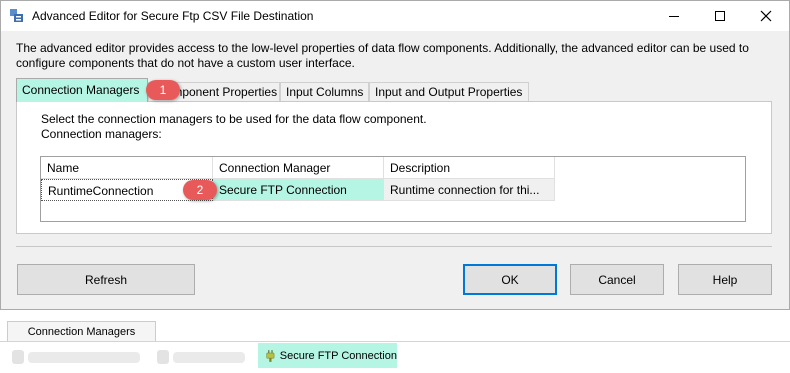  What do you see at coordinates (338, 355) in the screenshot?
I see `secure-ftp-connection-label: Secure FTP Connection` at bounding box center [338, 355].